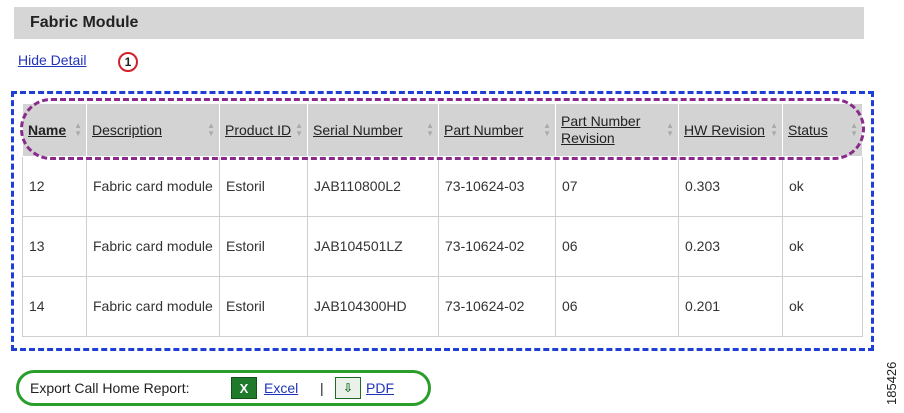 The width and height of the screenshot is (904, 413). Describe the element at coordinates (730, 186) in the screenshot. I see `table-cell: 0.303` at that location.